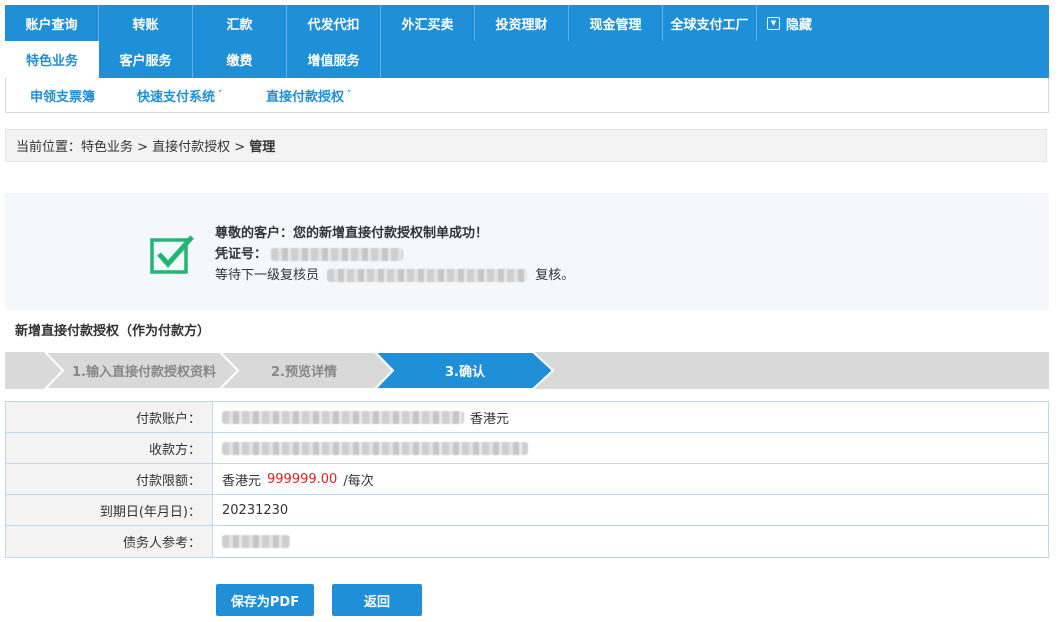  I want to click on limit-currency: 香港元, so click(242, 481).